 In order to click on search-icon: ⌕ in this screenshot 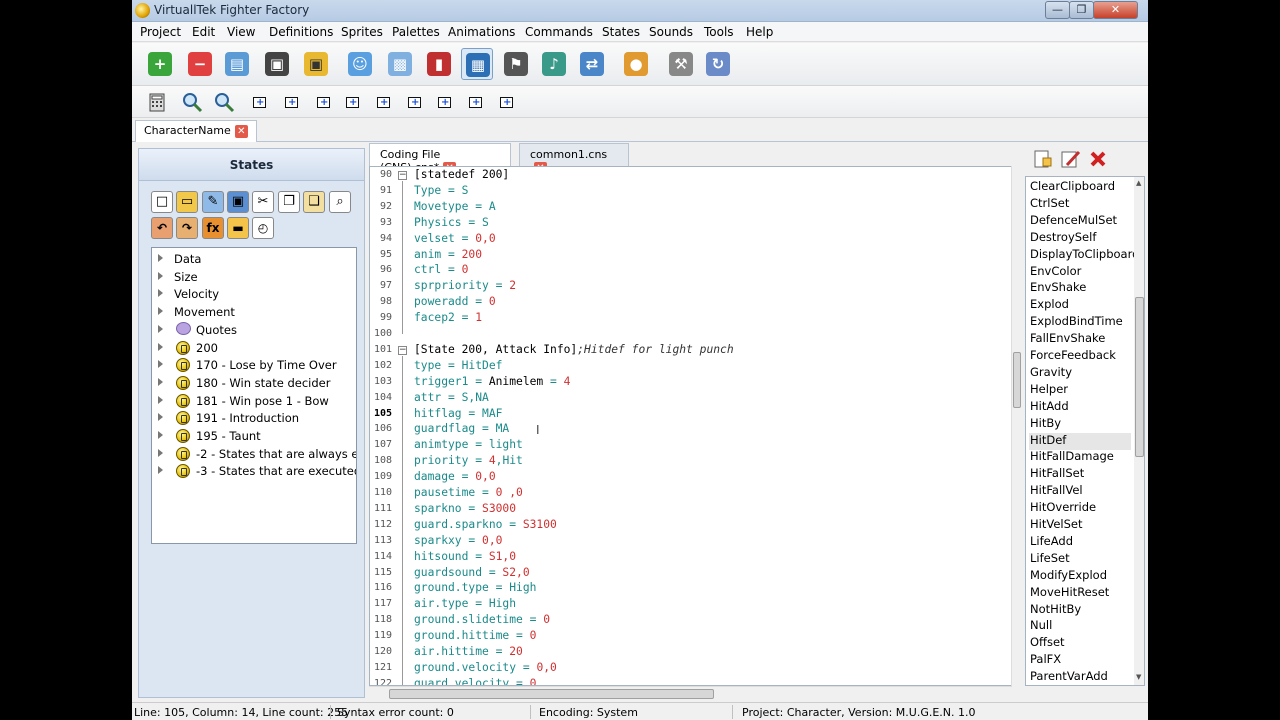, I will do `click(340, 202)`.